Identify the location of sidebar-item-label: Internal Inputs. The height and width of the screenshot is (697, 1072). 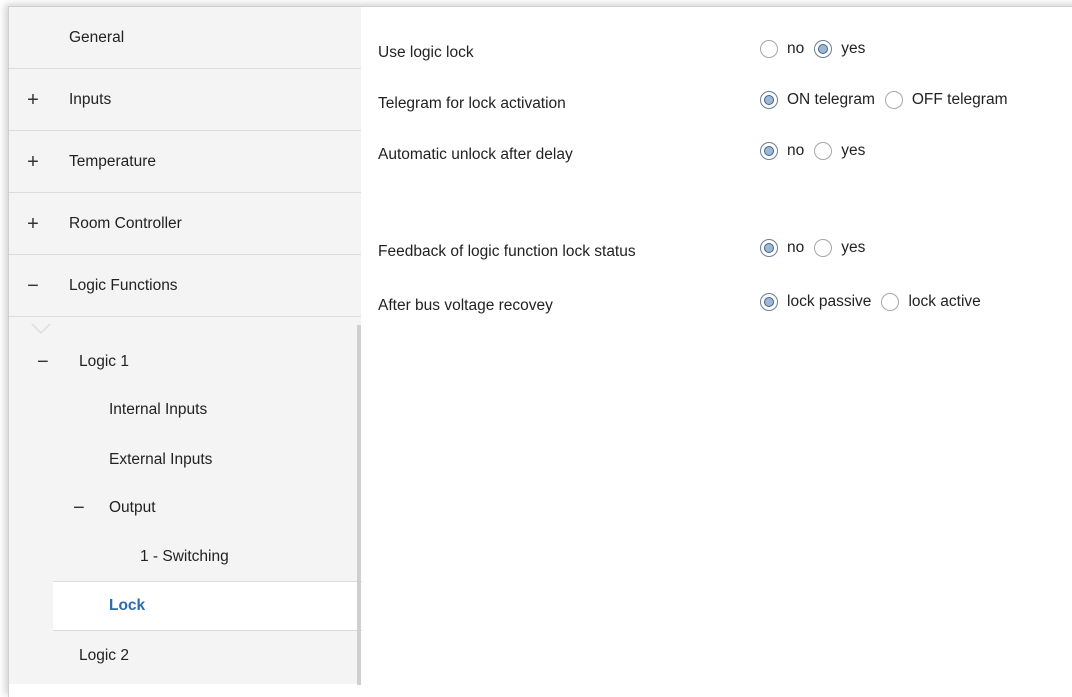
(158, 409).